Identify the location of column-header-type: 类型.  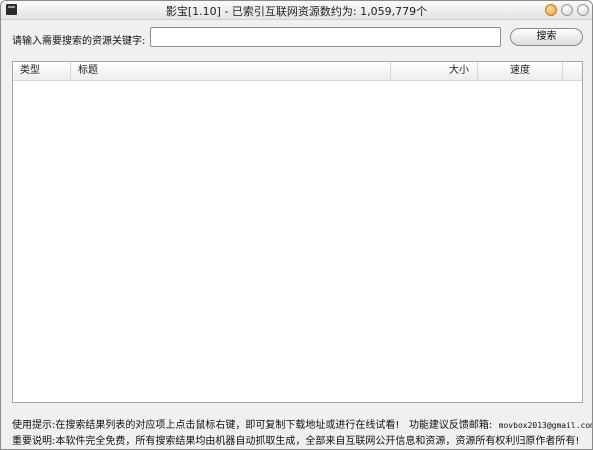
(42, 71).